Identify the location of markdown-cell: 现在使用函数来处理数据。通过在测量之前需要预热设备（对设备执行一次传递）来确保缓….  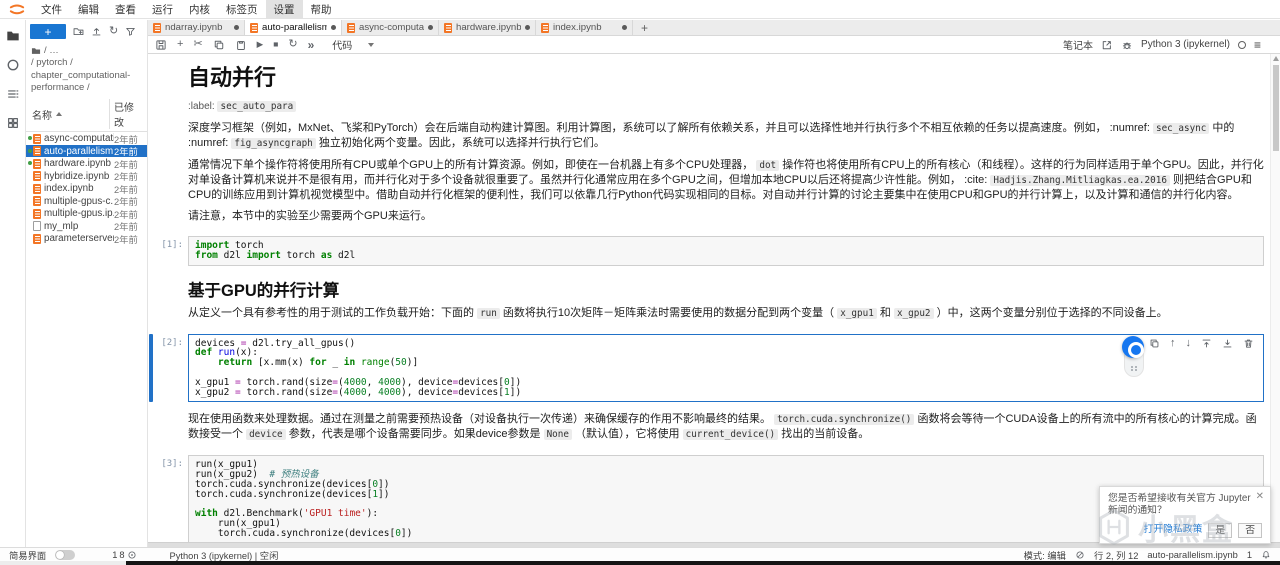
(710, 428).